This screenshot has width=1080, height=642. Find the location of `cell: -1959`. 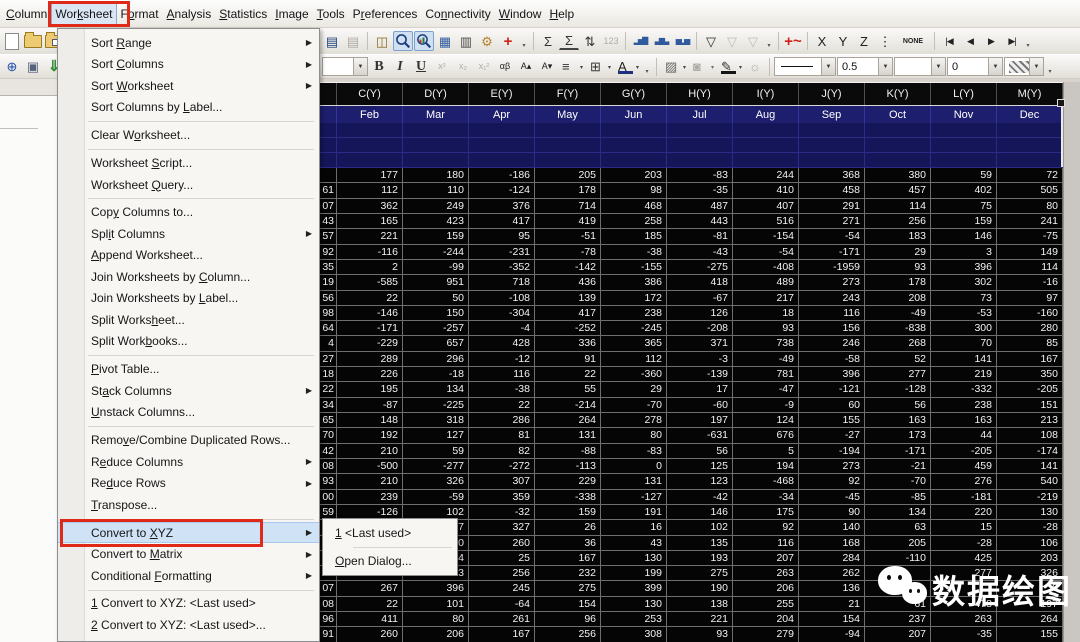

cell: -1959 is located at coordinates (832, 267).